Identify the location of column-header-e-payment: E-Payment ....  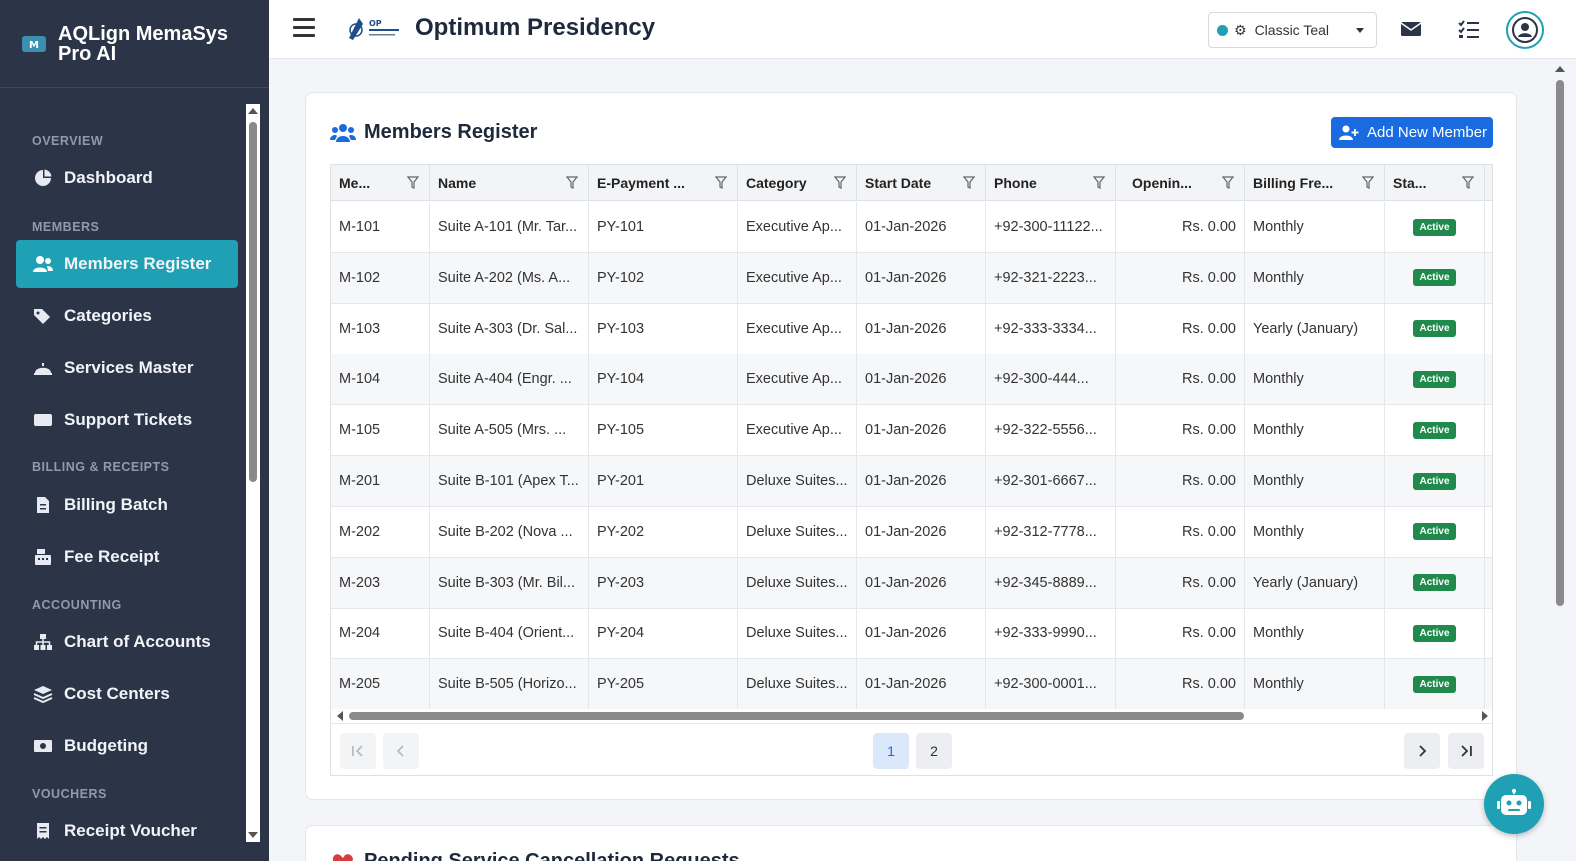
(663, 183).